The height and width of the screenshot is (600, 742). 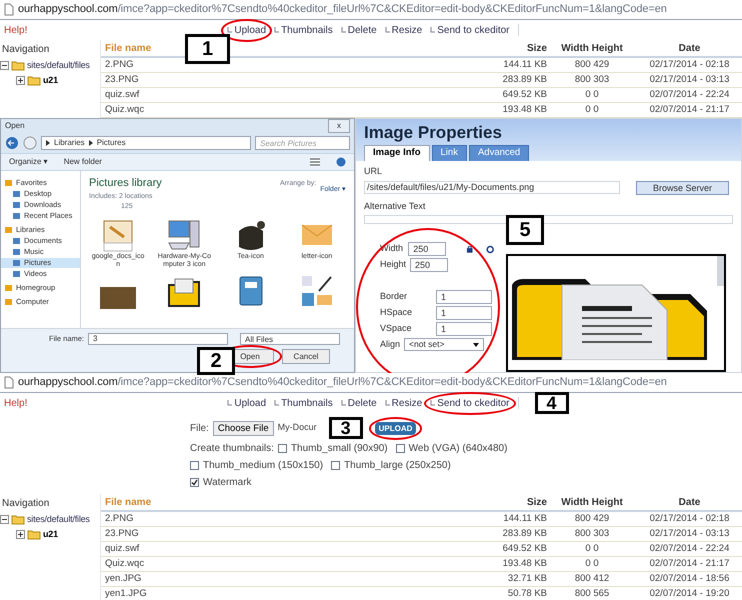 I want to click on lock-icon, so click(x=470, y=249).